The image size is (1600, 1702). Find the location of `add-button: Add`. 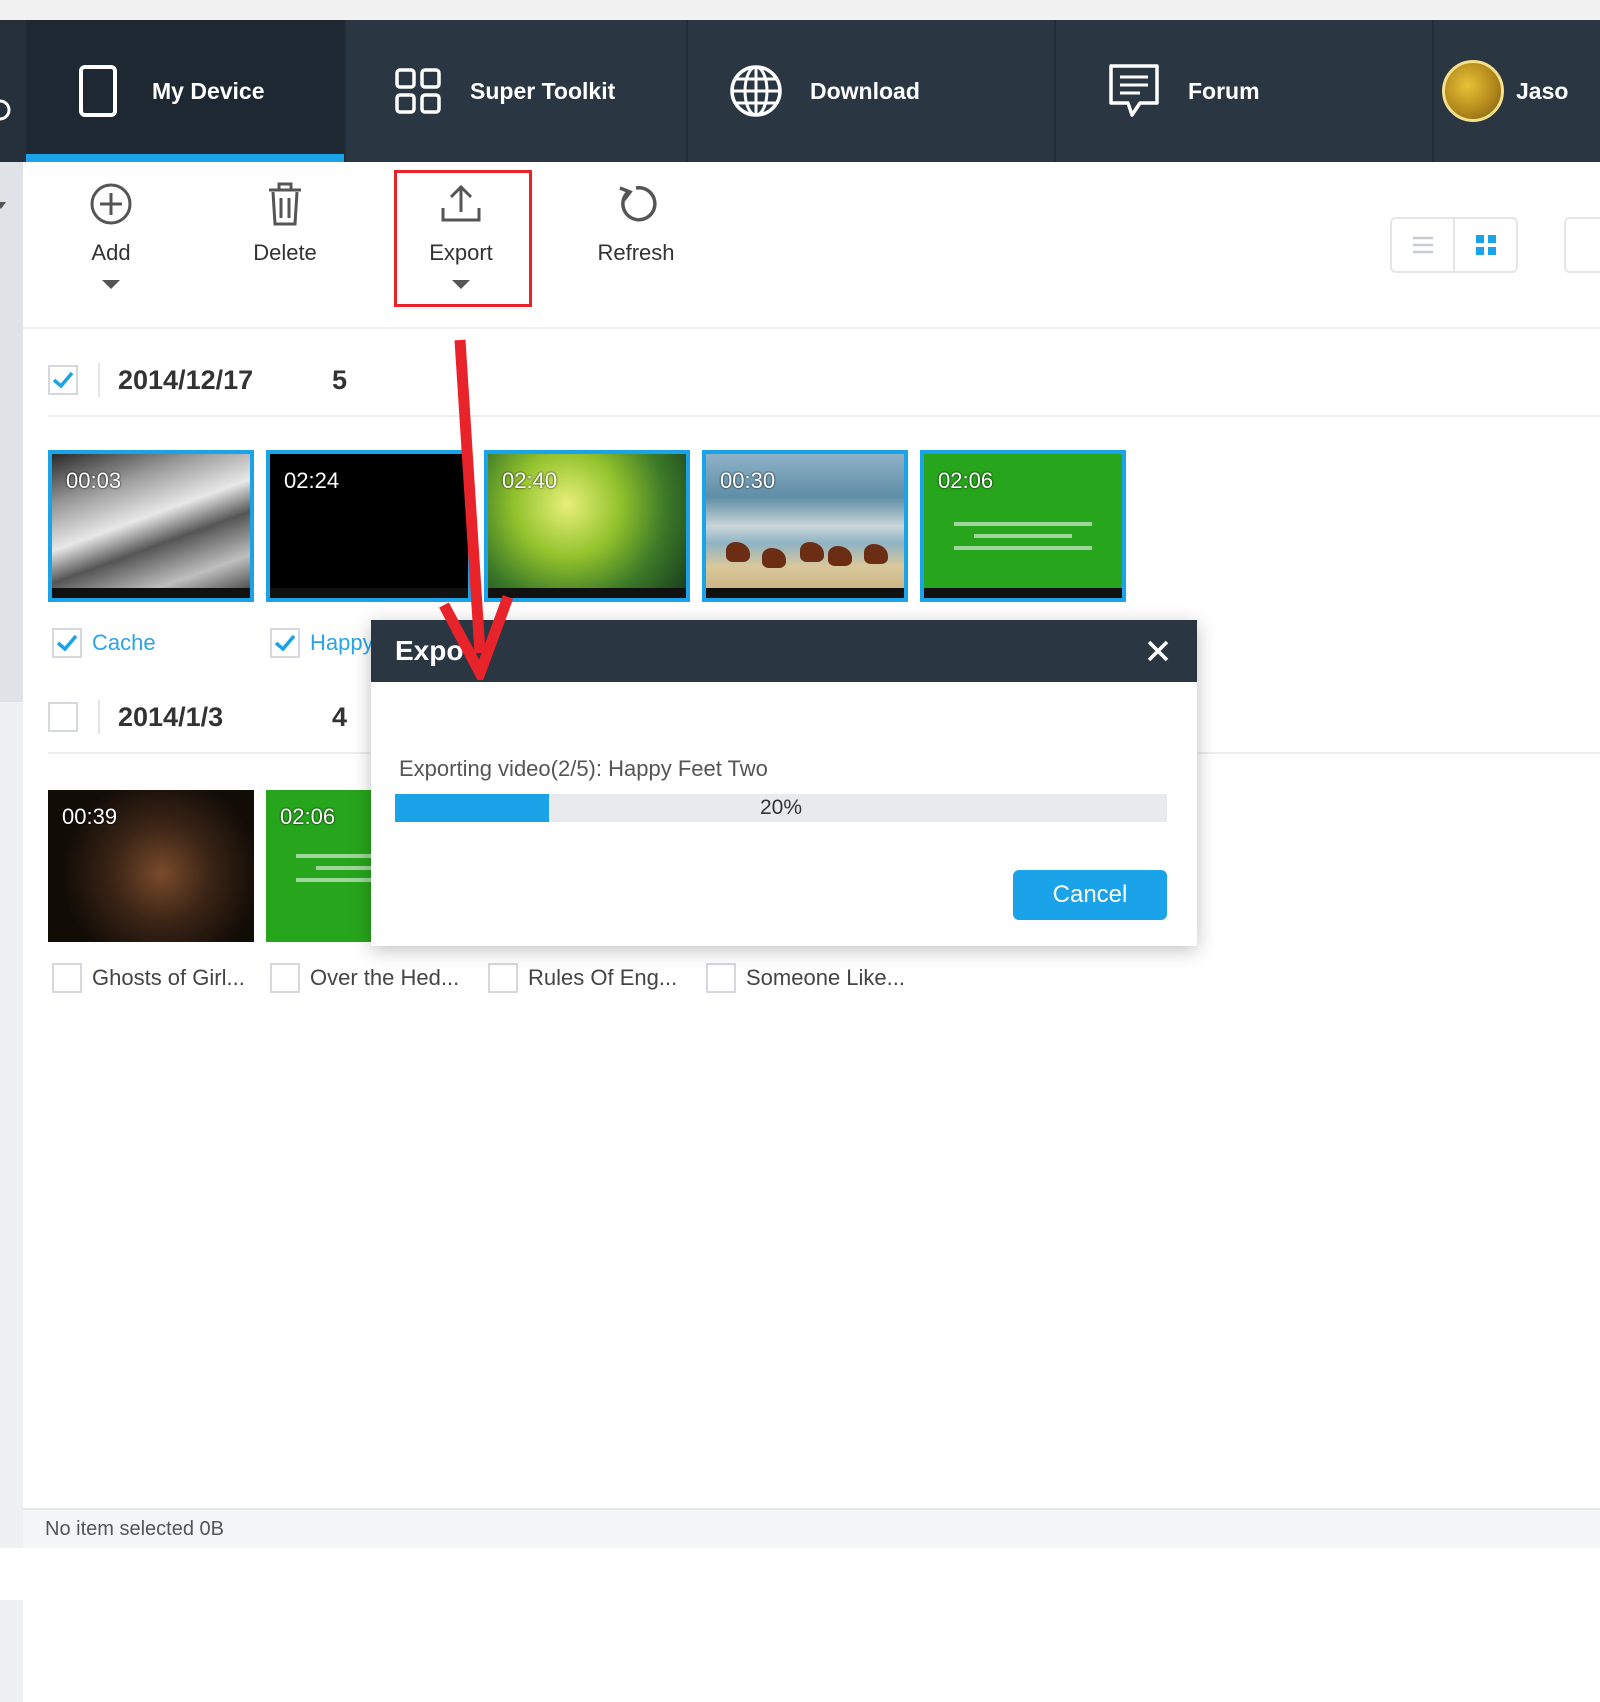

add-button: Add is located at coordinates (111, 235).